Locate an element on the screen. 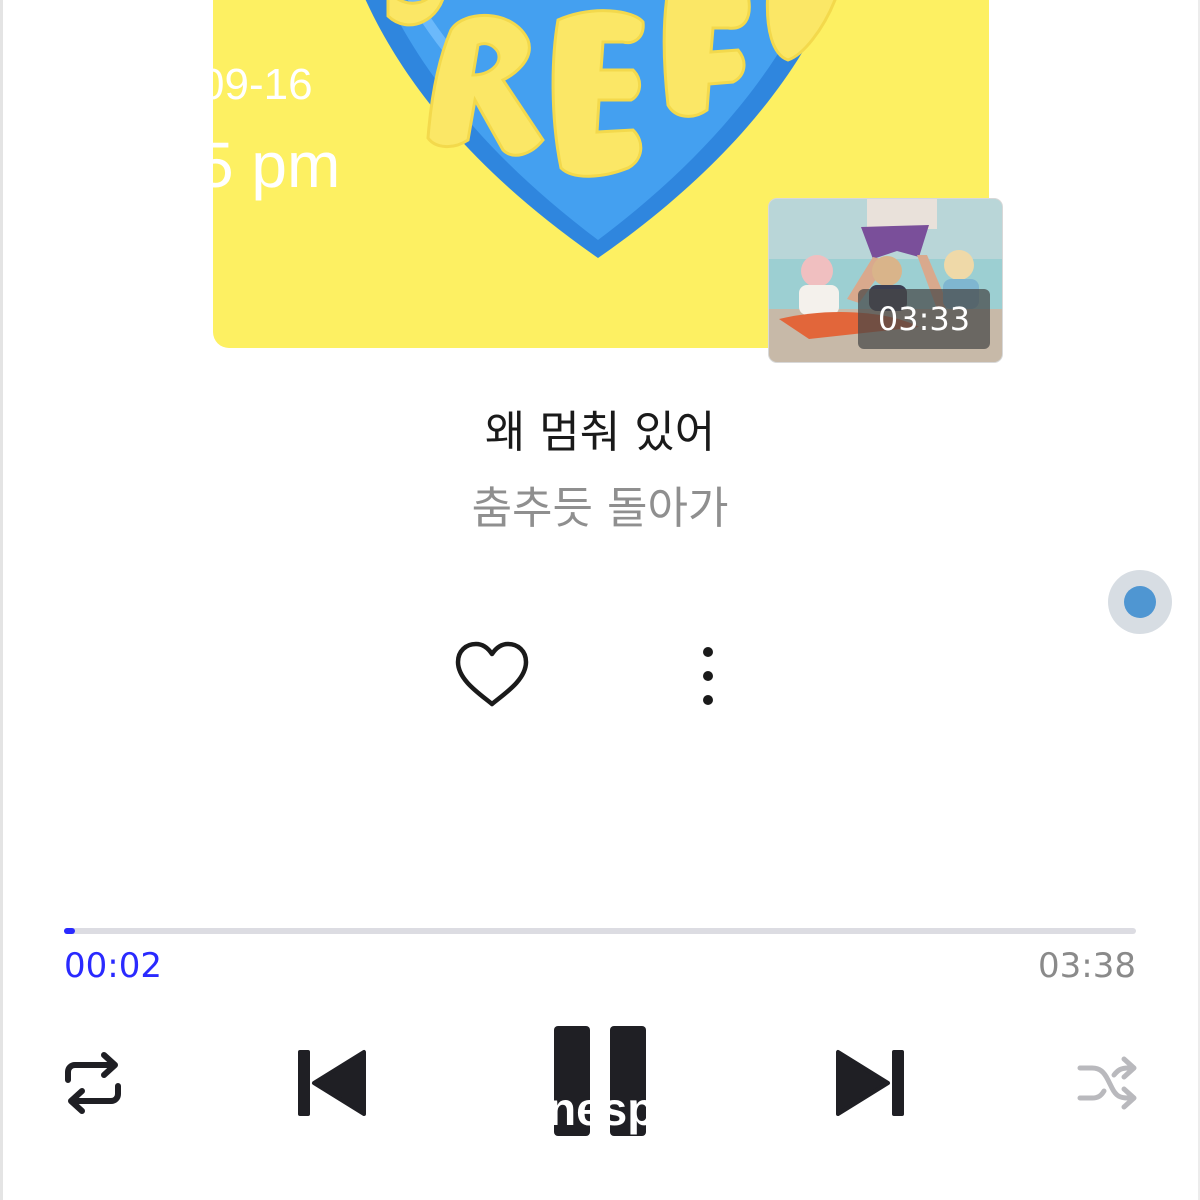 This screenshot has height=1200, width=1200. elapsed-time: 00:02 is located at coordinates (113, 966).